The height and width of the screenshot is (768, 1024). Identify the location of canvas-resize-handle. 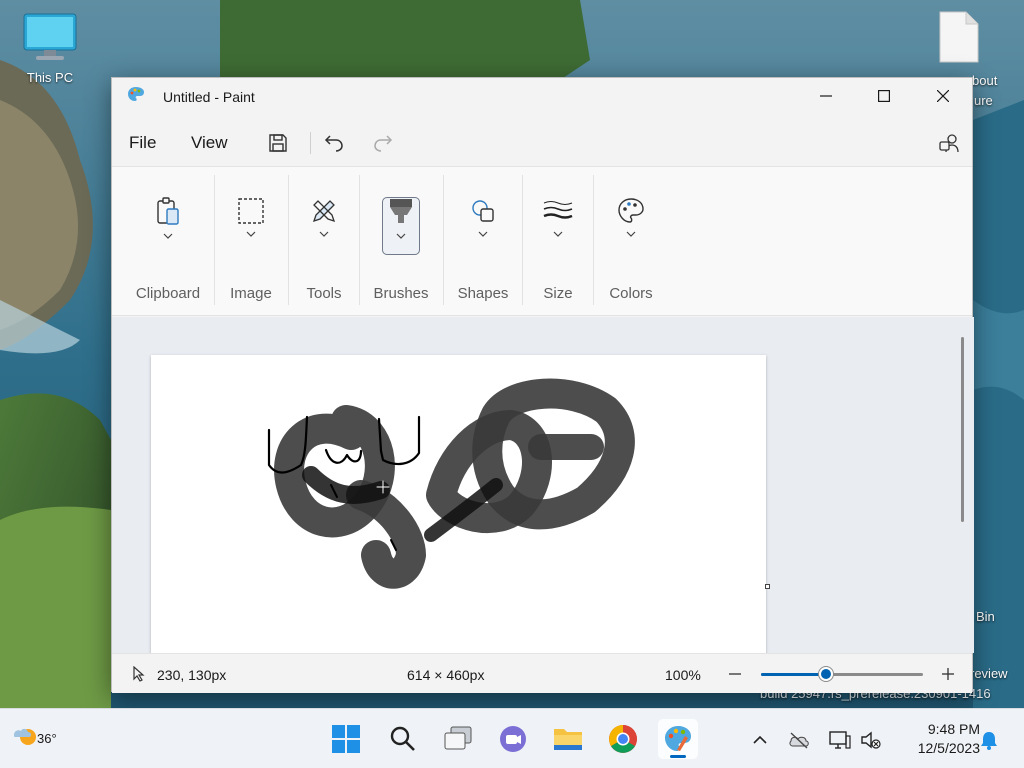
(767, 586).